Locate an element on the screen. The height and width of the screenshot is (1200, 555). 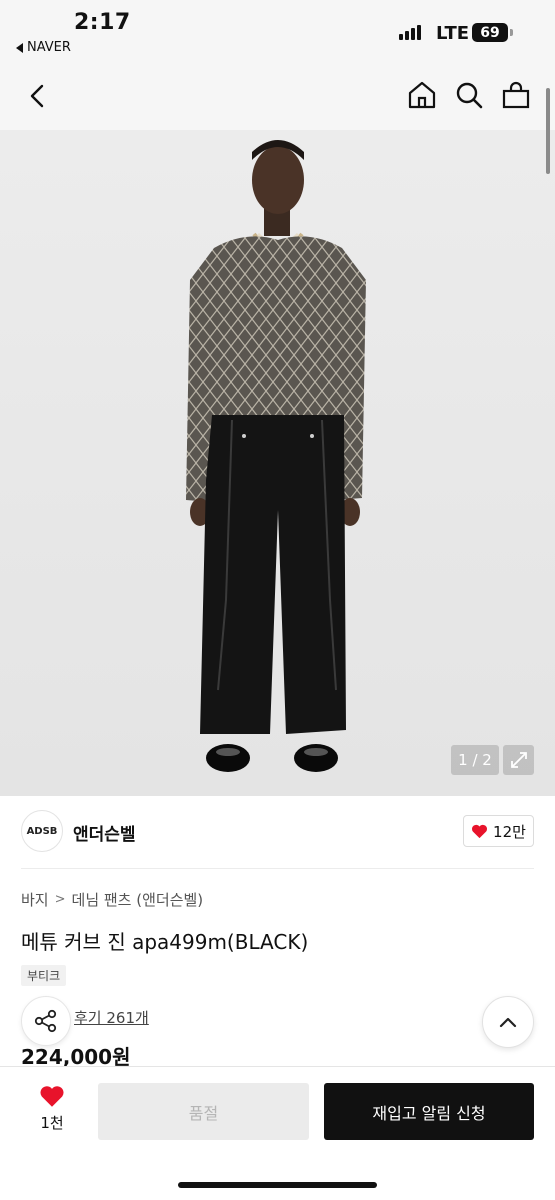
section-divider is located at coordinates (277, 868).